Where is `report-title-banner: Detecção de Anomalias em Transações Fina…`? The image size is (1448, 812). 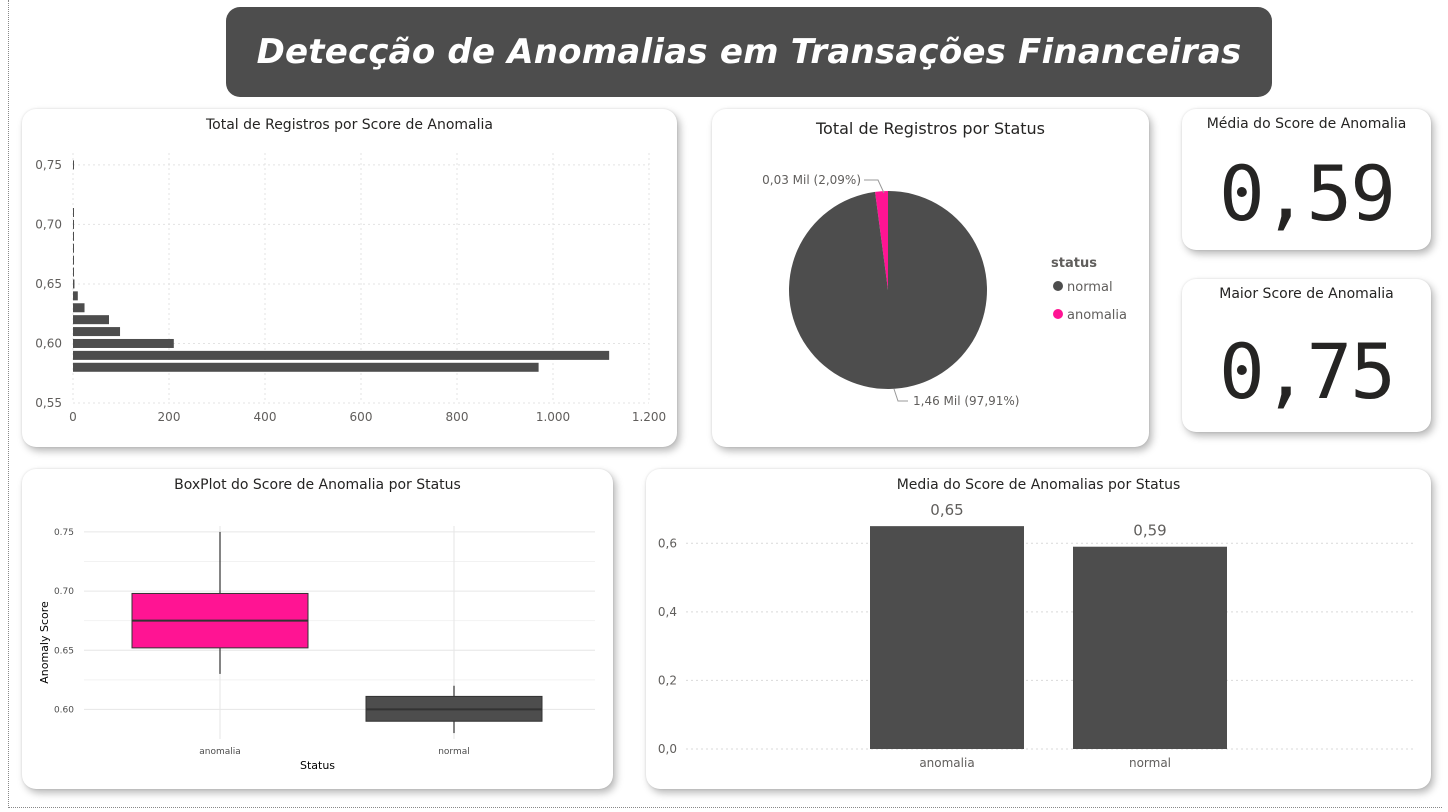 report-title-banner: Detecção de Anomalias em Transações Fina… is located at coordinates (749, 52).